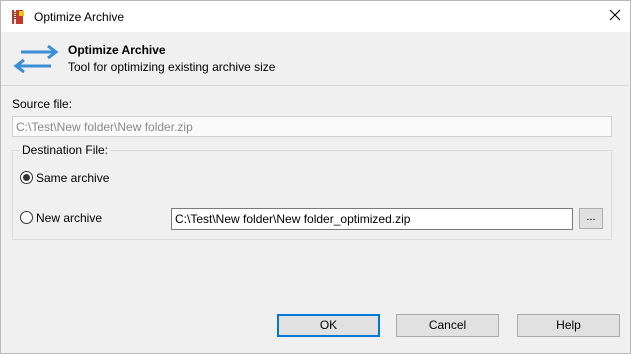  What do you see at coordinates (26, 217) in the screenshot?
I see `new-archive-radio` at bounding box center [26, 217].